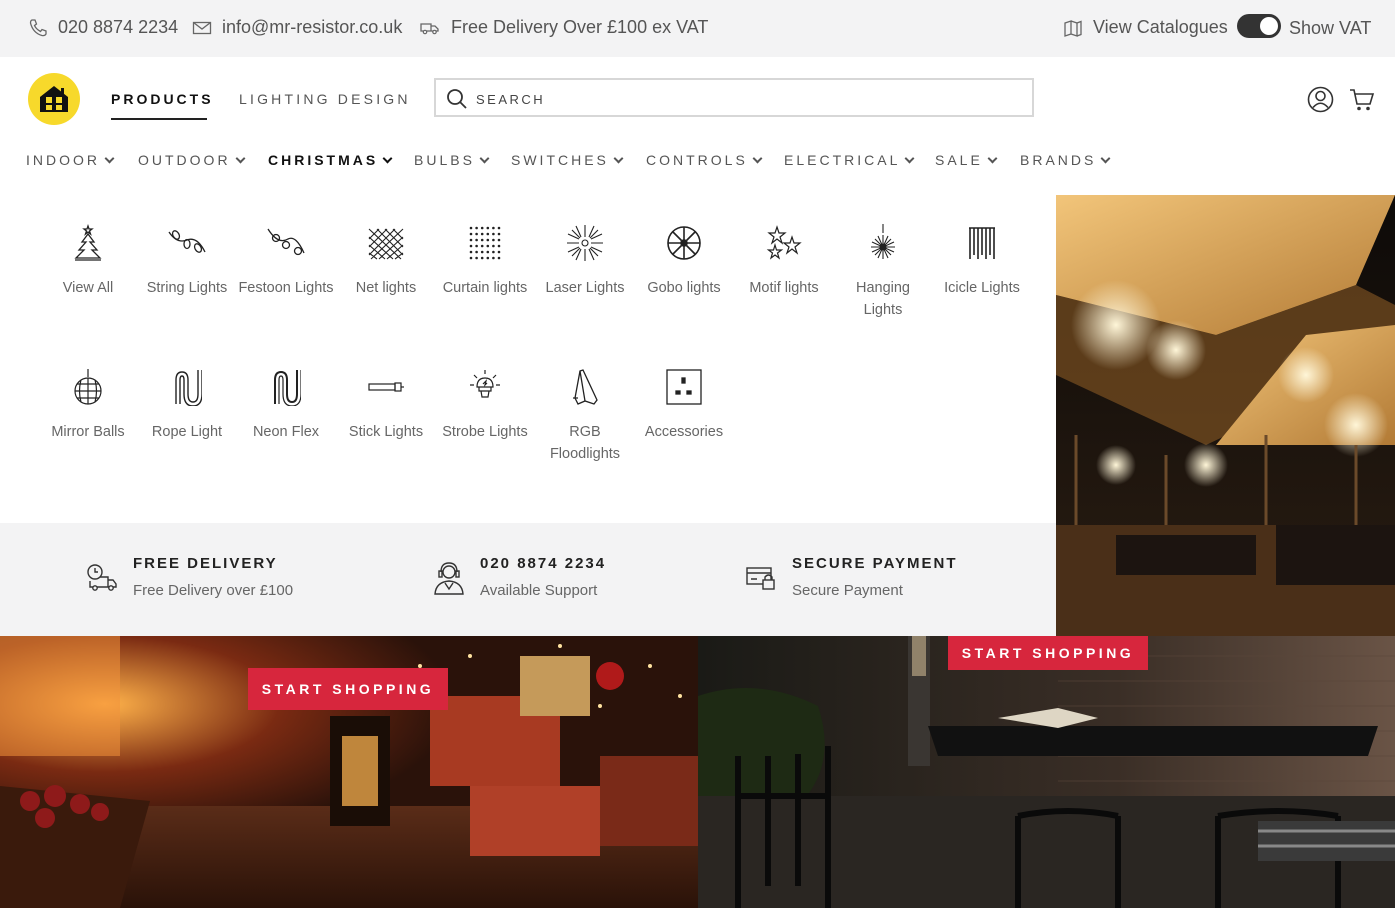 The height and width of the screenshot is (908, 1395). I want to click on support-agent-icon, so click(449, 578).